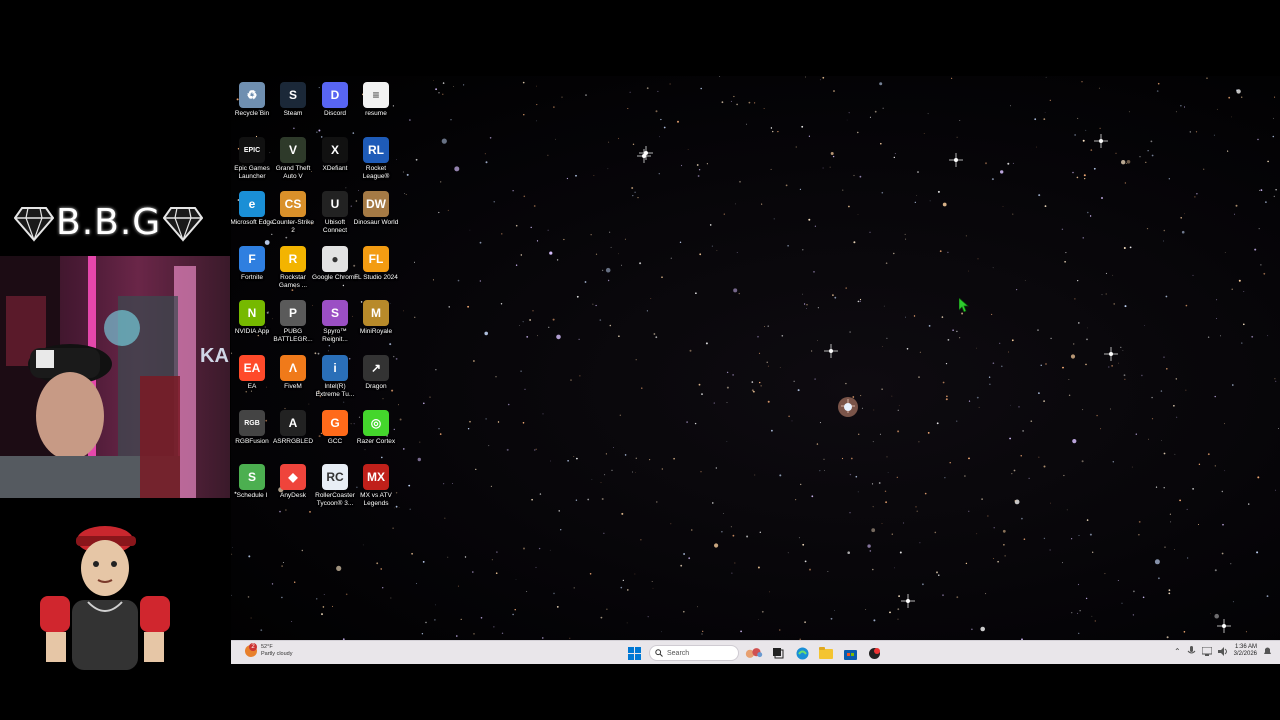 The height and width of the screenshot is (720, 1280). Describe the element at coordinates (376, 368) in the screenshot. I see `dragon-shortcut-icon: ↗` at that location.